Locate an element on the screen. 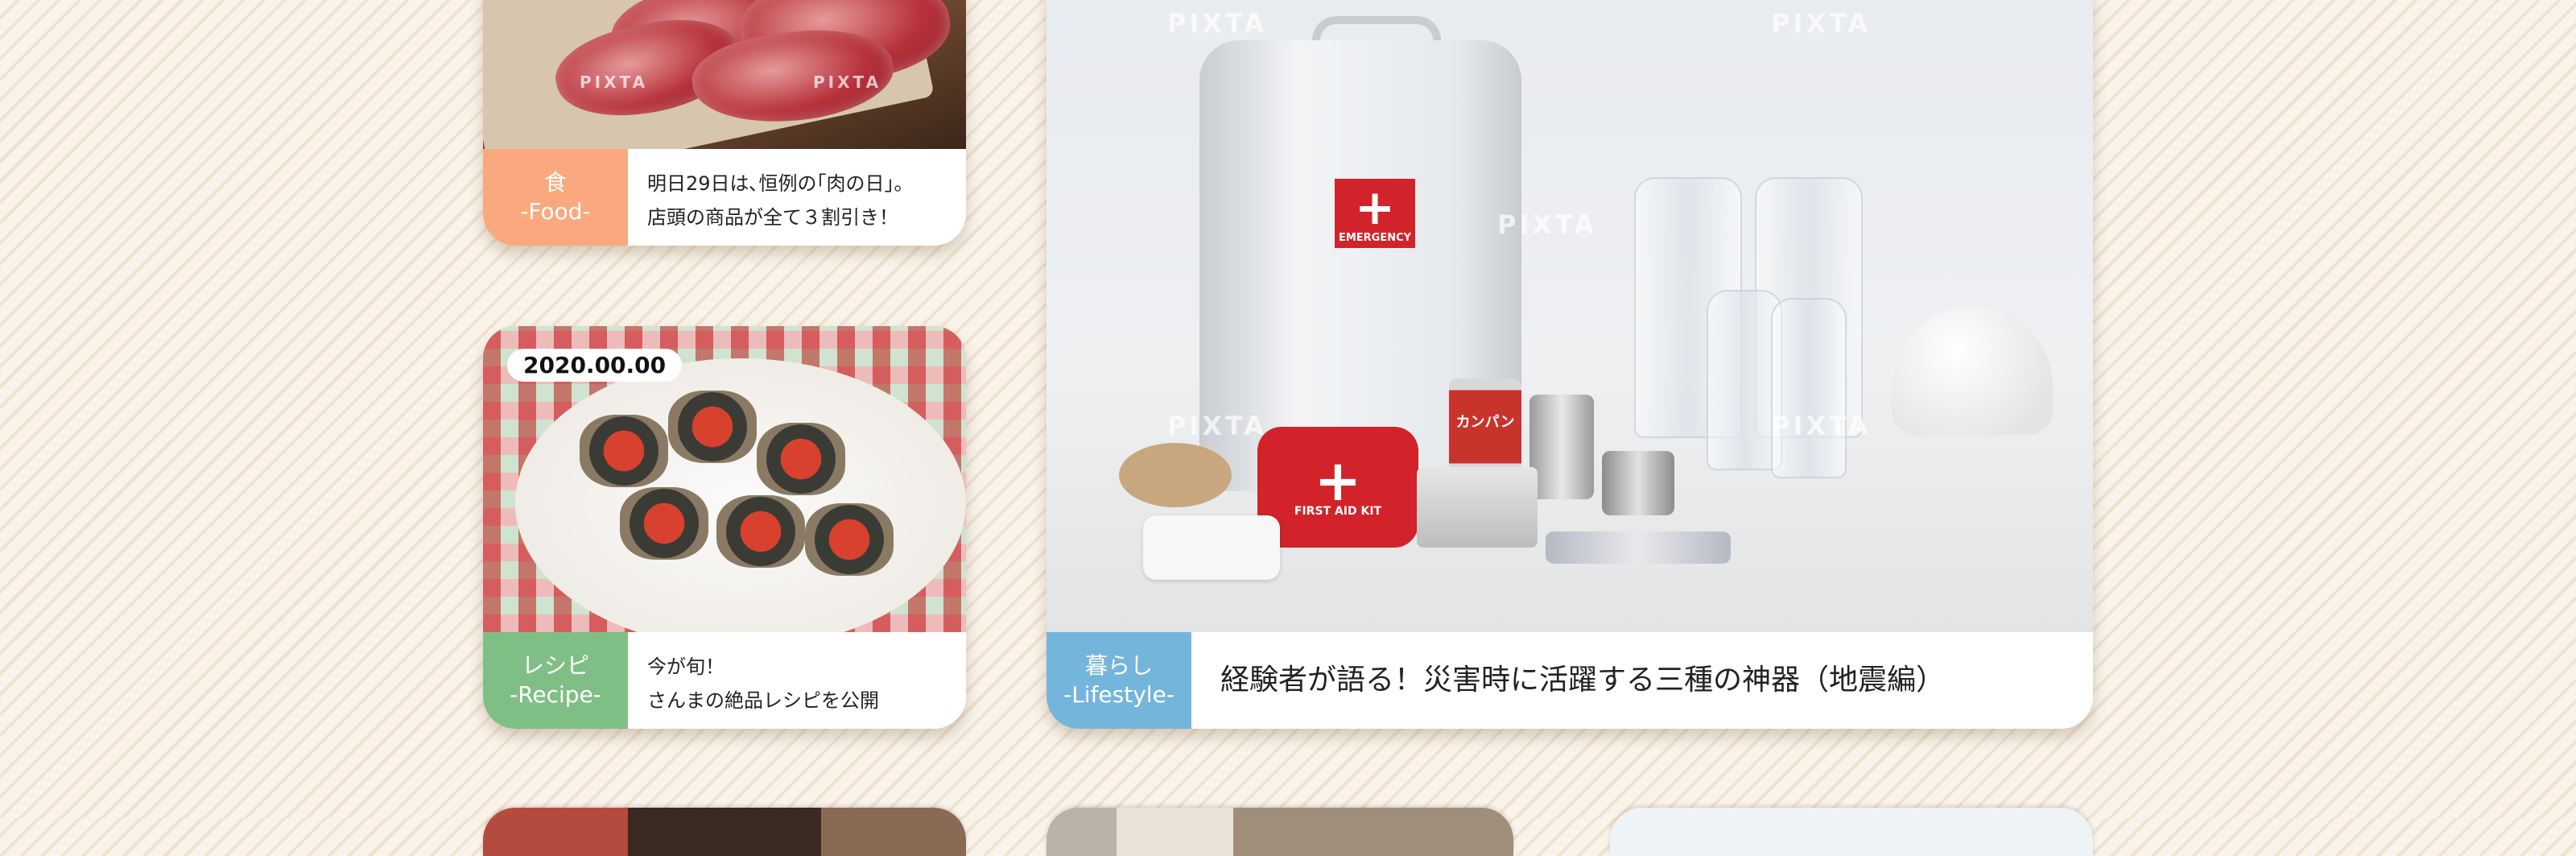 The image size is (2576, 856). category-label-jp: レシピ is located at coordinates (555, 665).